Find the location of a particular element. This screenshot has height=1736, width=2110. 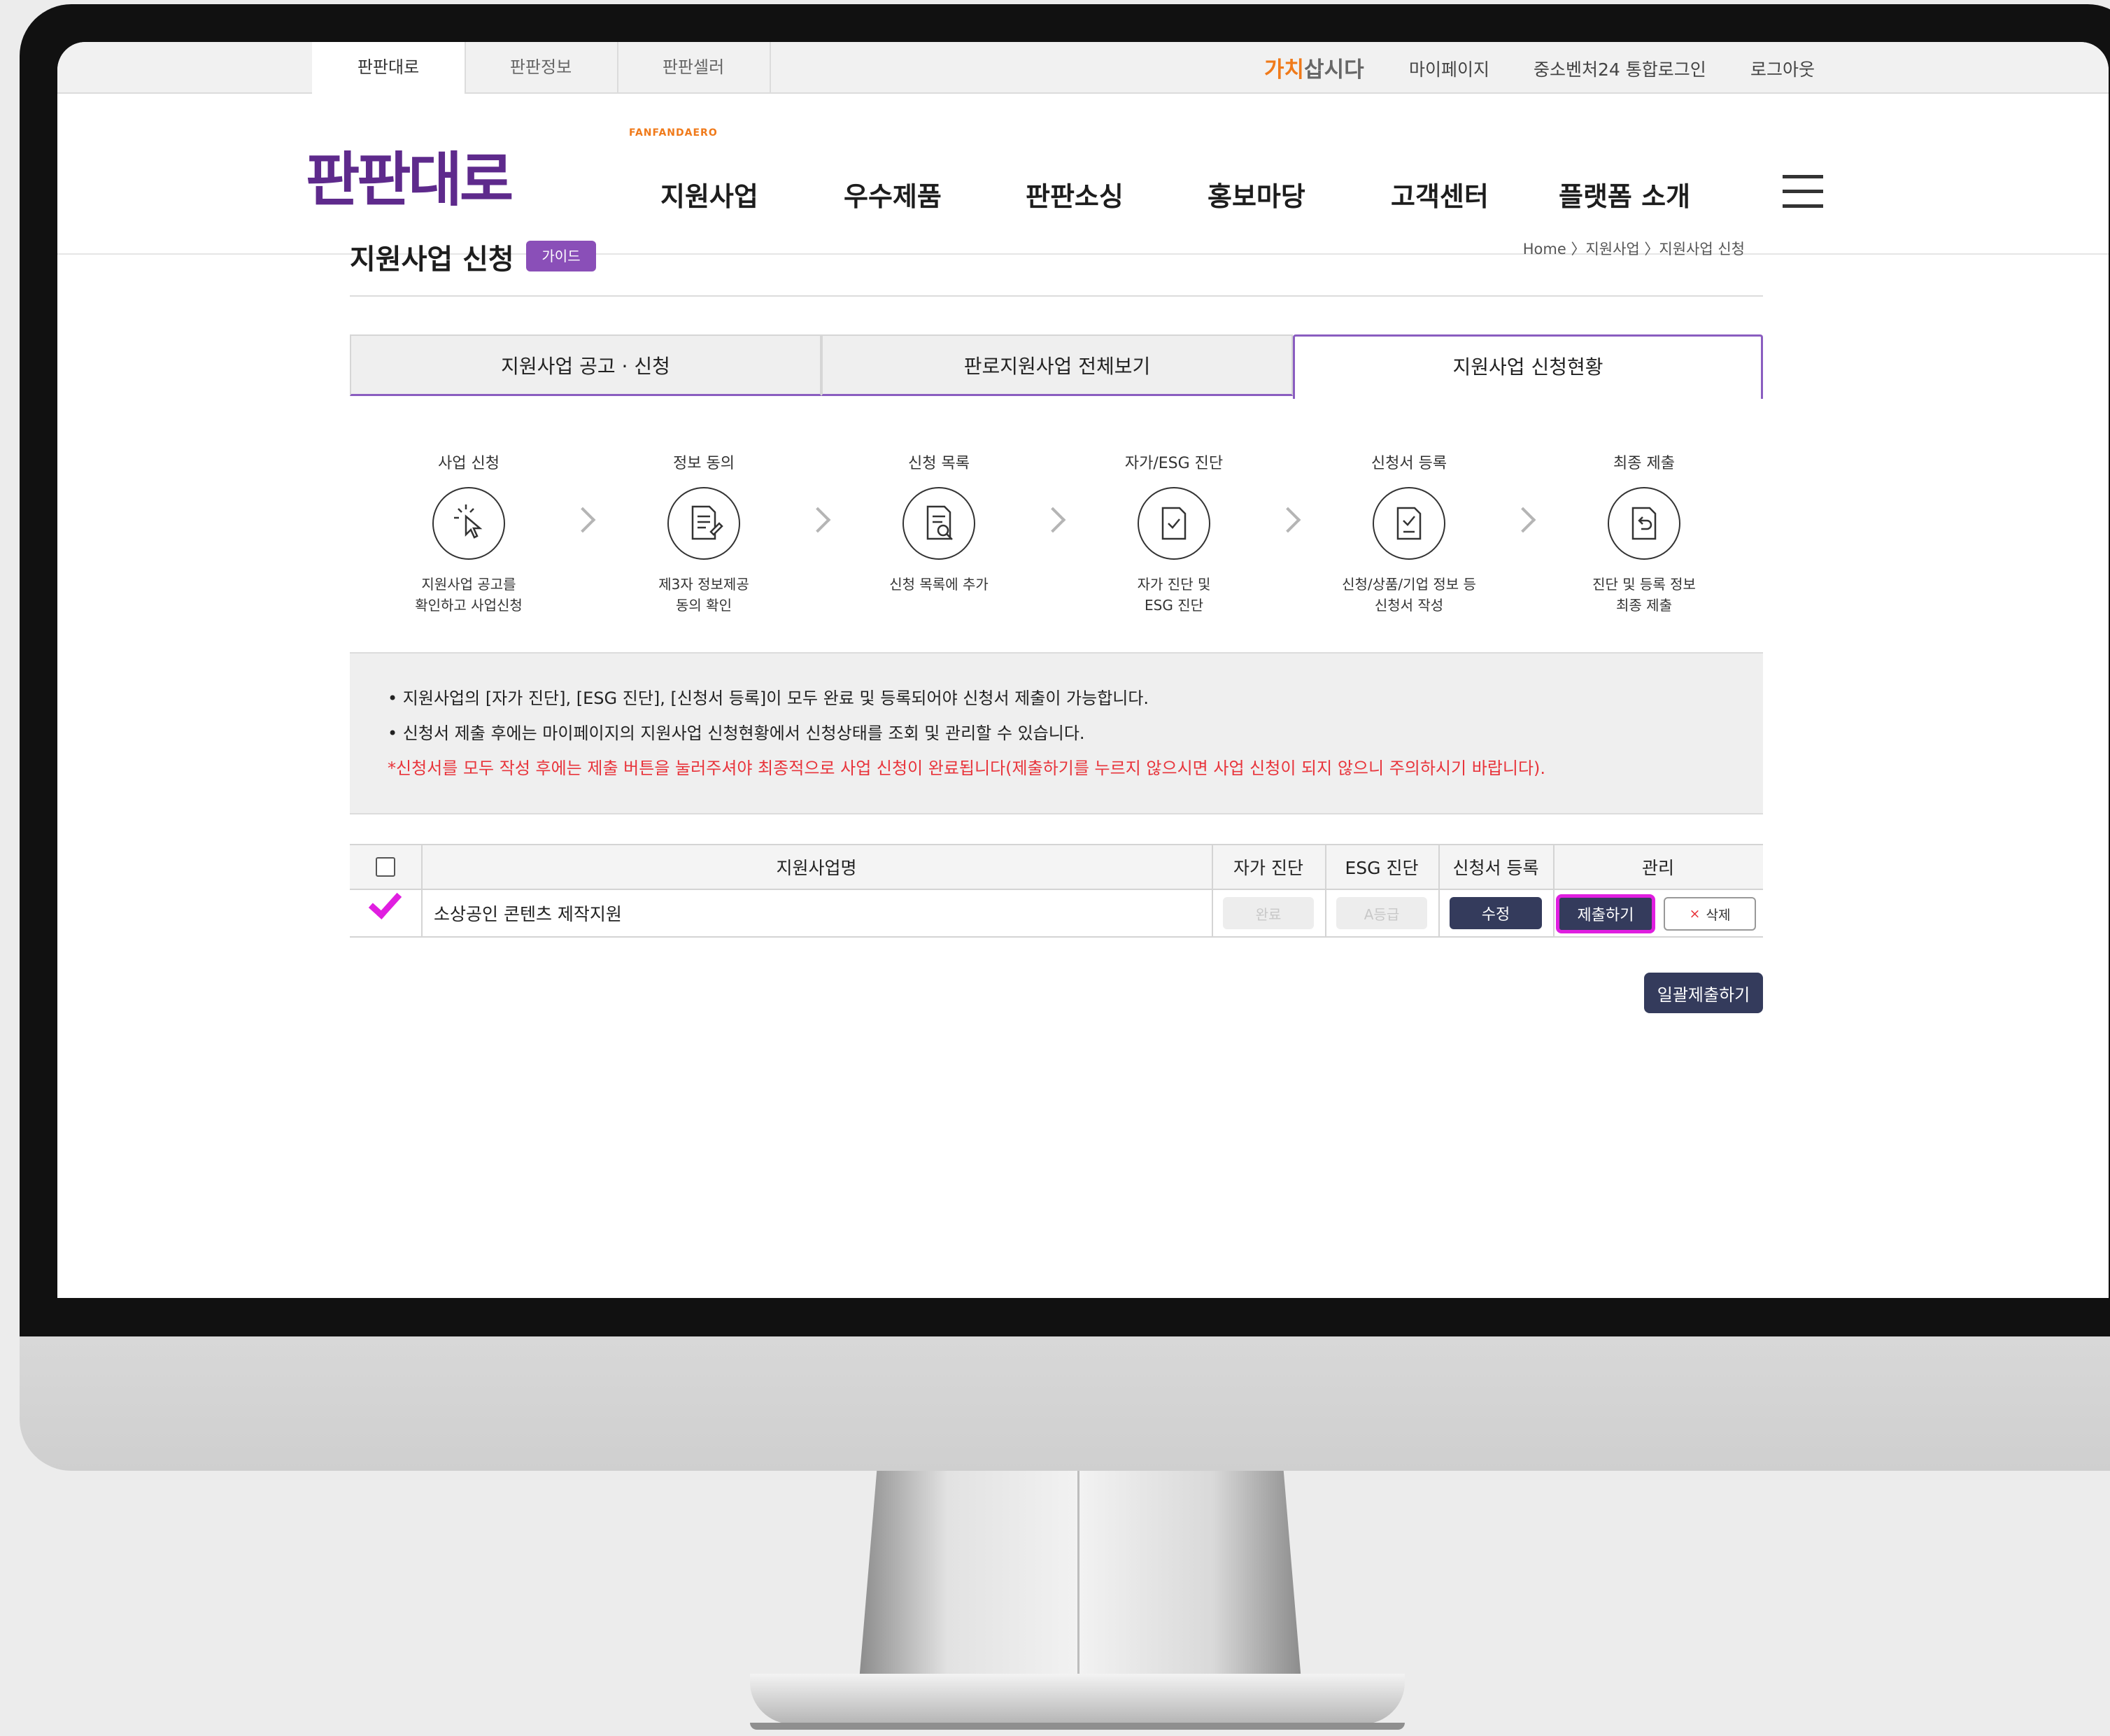

self-diagnosis-cell: 완료 is located at coordinates (1268, 913).